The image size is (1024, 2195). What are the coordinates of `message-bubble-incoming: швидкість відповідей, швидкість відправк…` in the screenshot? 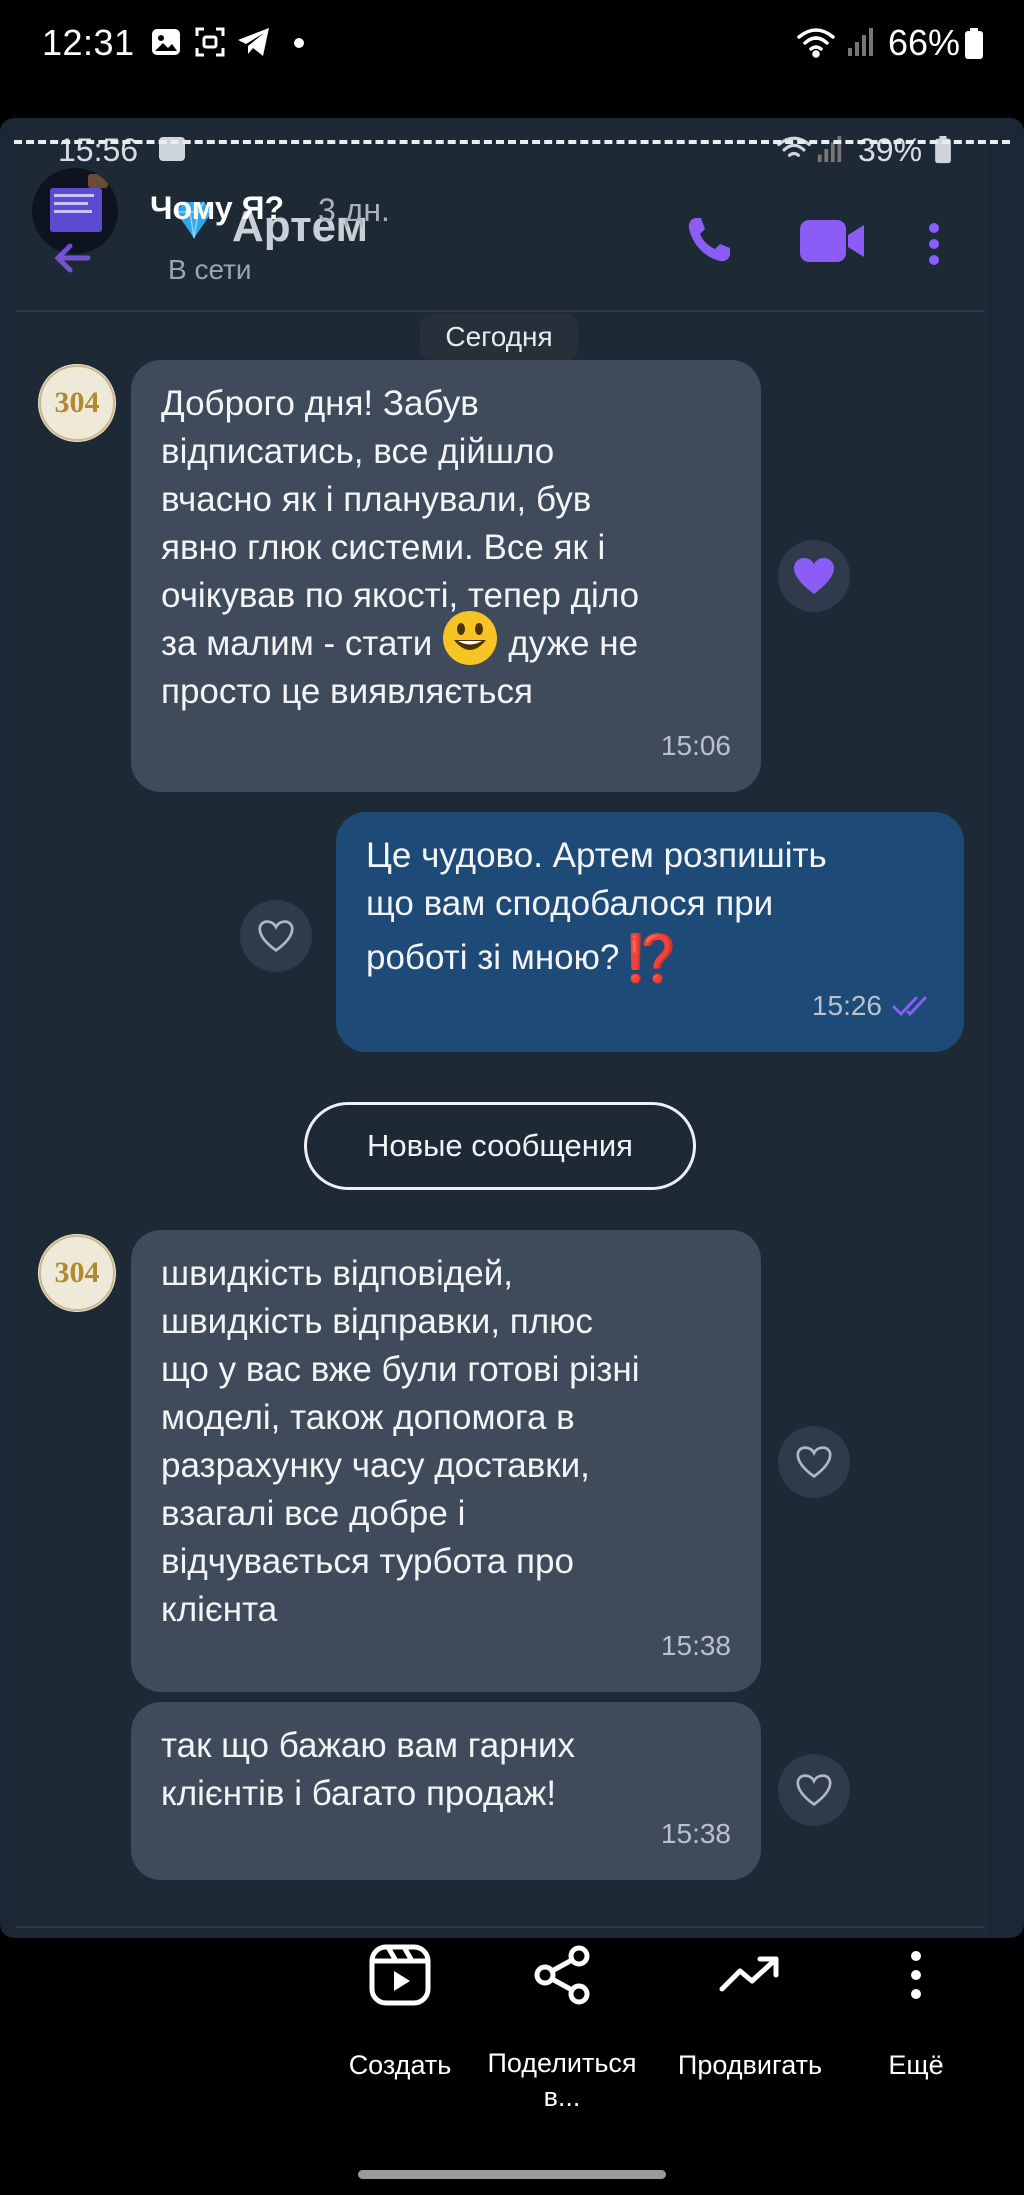 It's located at (446, 1461).